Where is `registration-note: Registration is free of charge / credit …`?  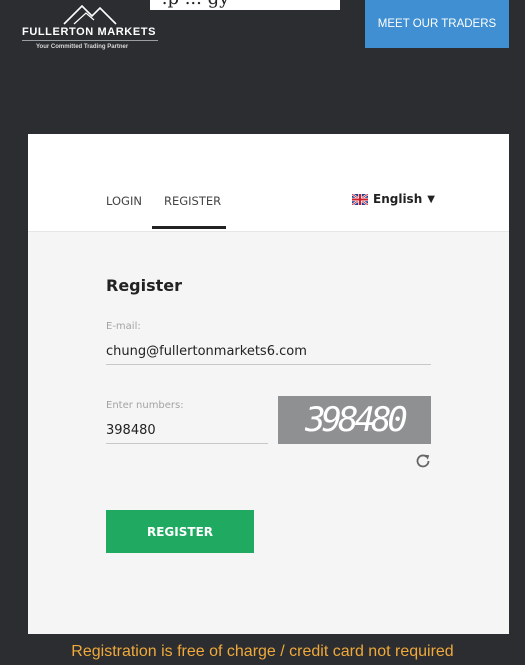 registration-note: Registration is free of charge / credit … is located at coordinates (262, 651).